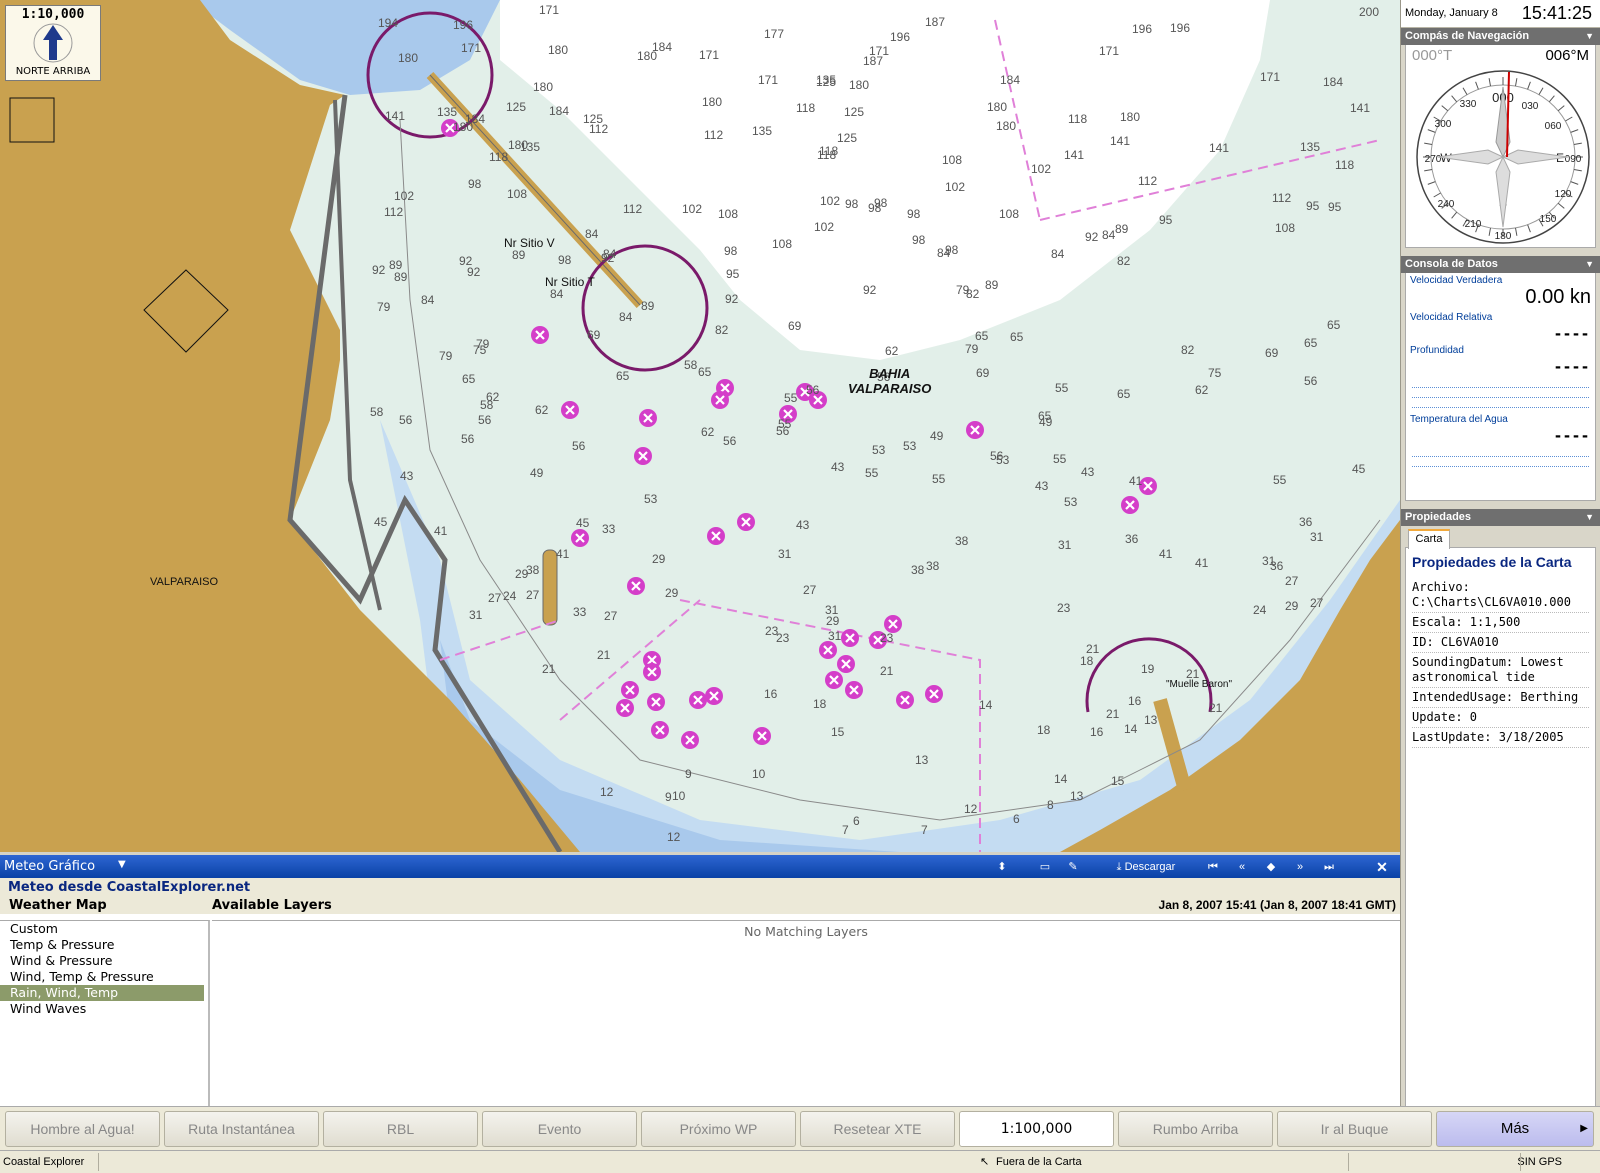 The width and height of the screenshot is (1600, 1173). I want to click on sounding-label: 180, so click(859, 85).